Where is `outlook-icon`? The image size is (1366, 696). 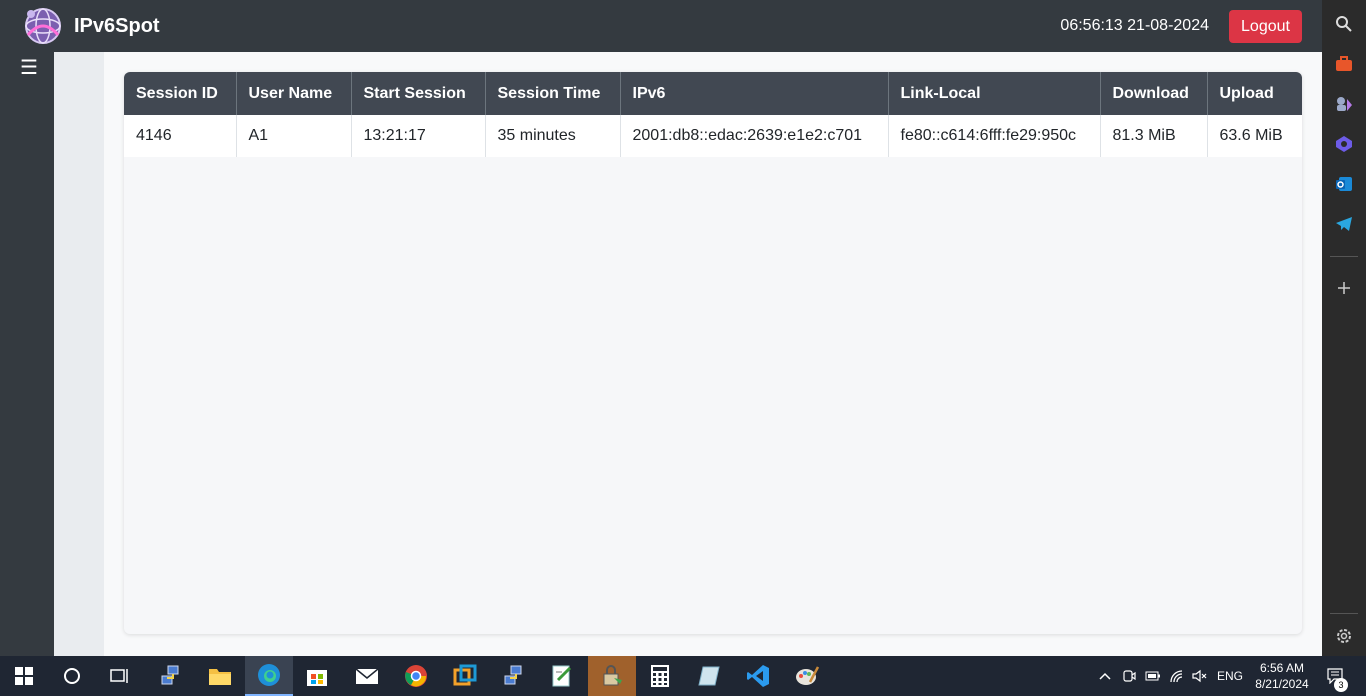 outlook-icon is located at coordinates (1344, 184).